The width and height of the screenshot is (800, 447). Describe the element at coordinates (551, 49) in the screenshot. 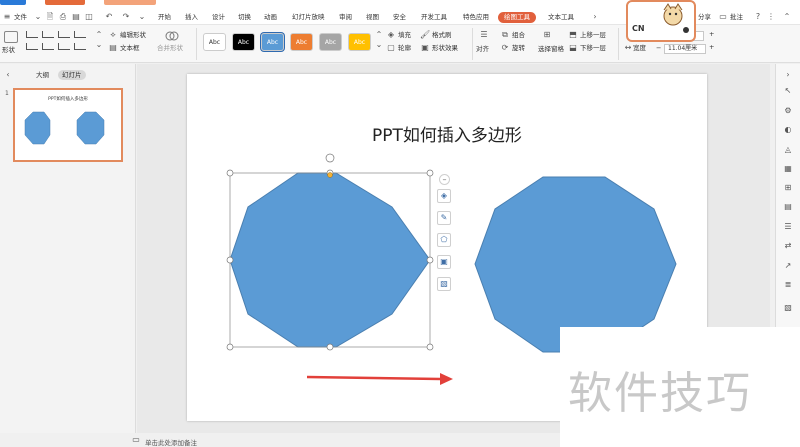

I see `selection-pane-button: 选择窗格` at that location.